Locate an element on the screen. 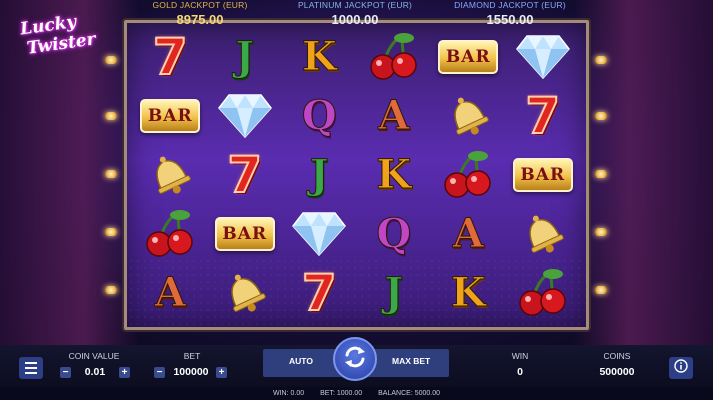  bet-value: 100000 is located at coordinates (191, 372).